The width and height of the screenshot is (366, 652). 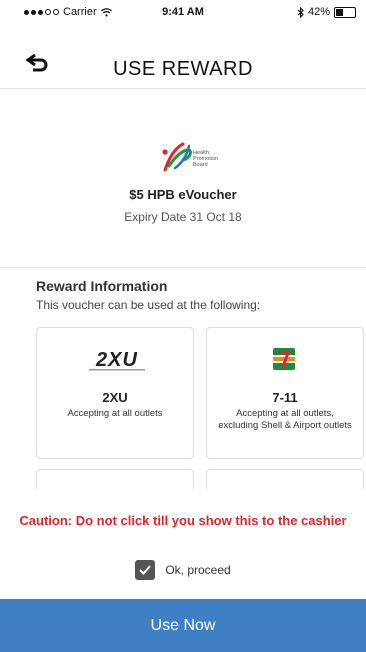 I want to click on checkmark-icon, so click(x=145, y=570).